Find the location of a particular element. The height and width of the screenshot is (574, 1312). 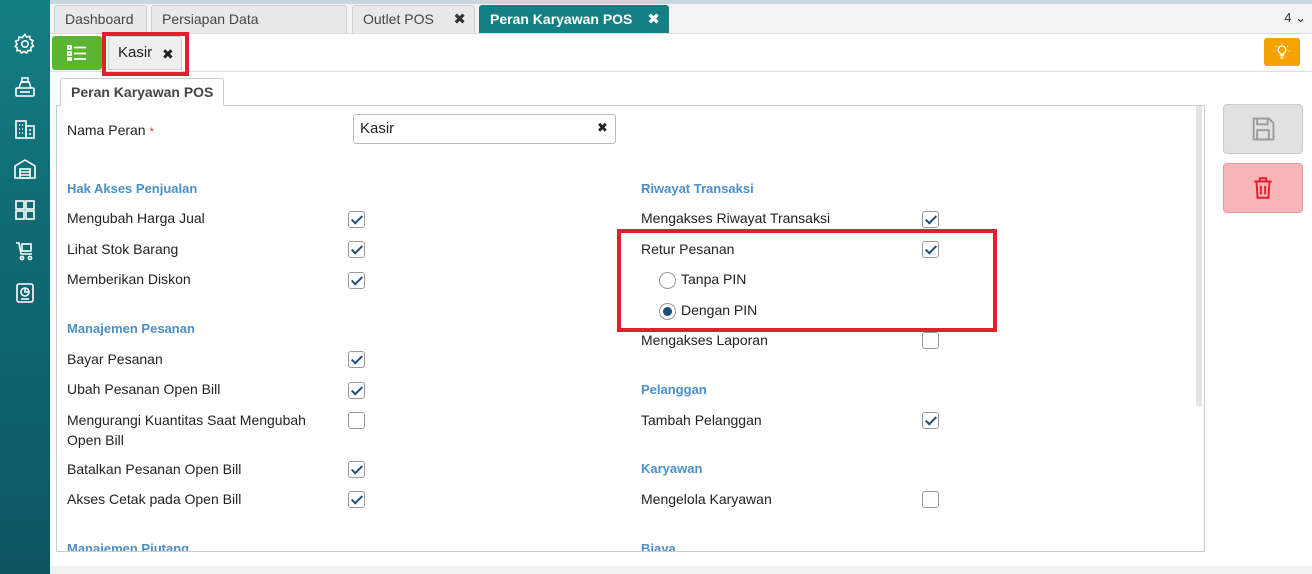

delete-button is located at coordinates (1263, 188).